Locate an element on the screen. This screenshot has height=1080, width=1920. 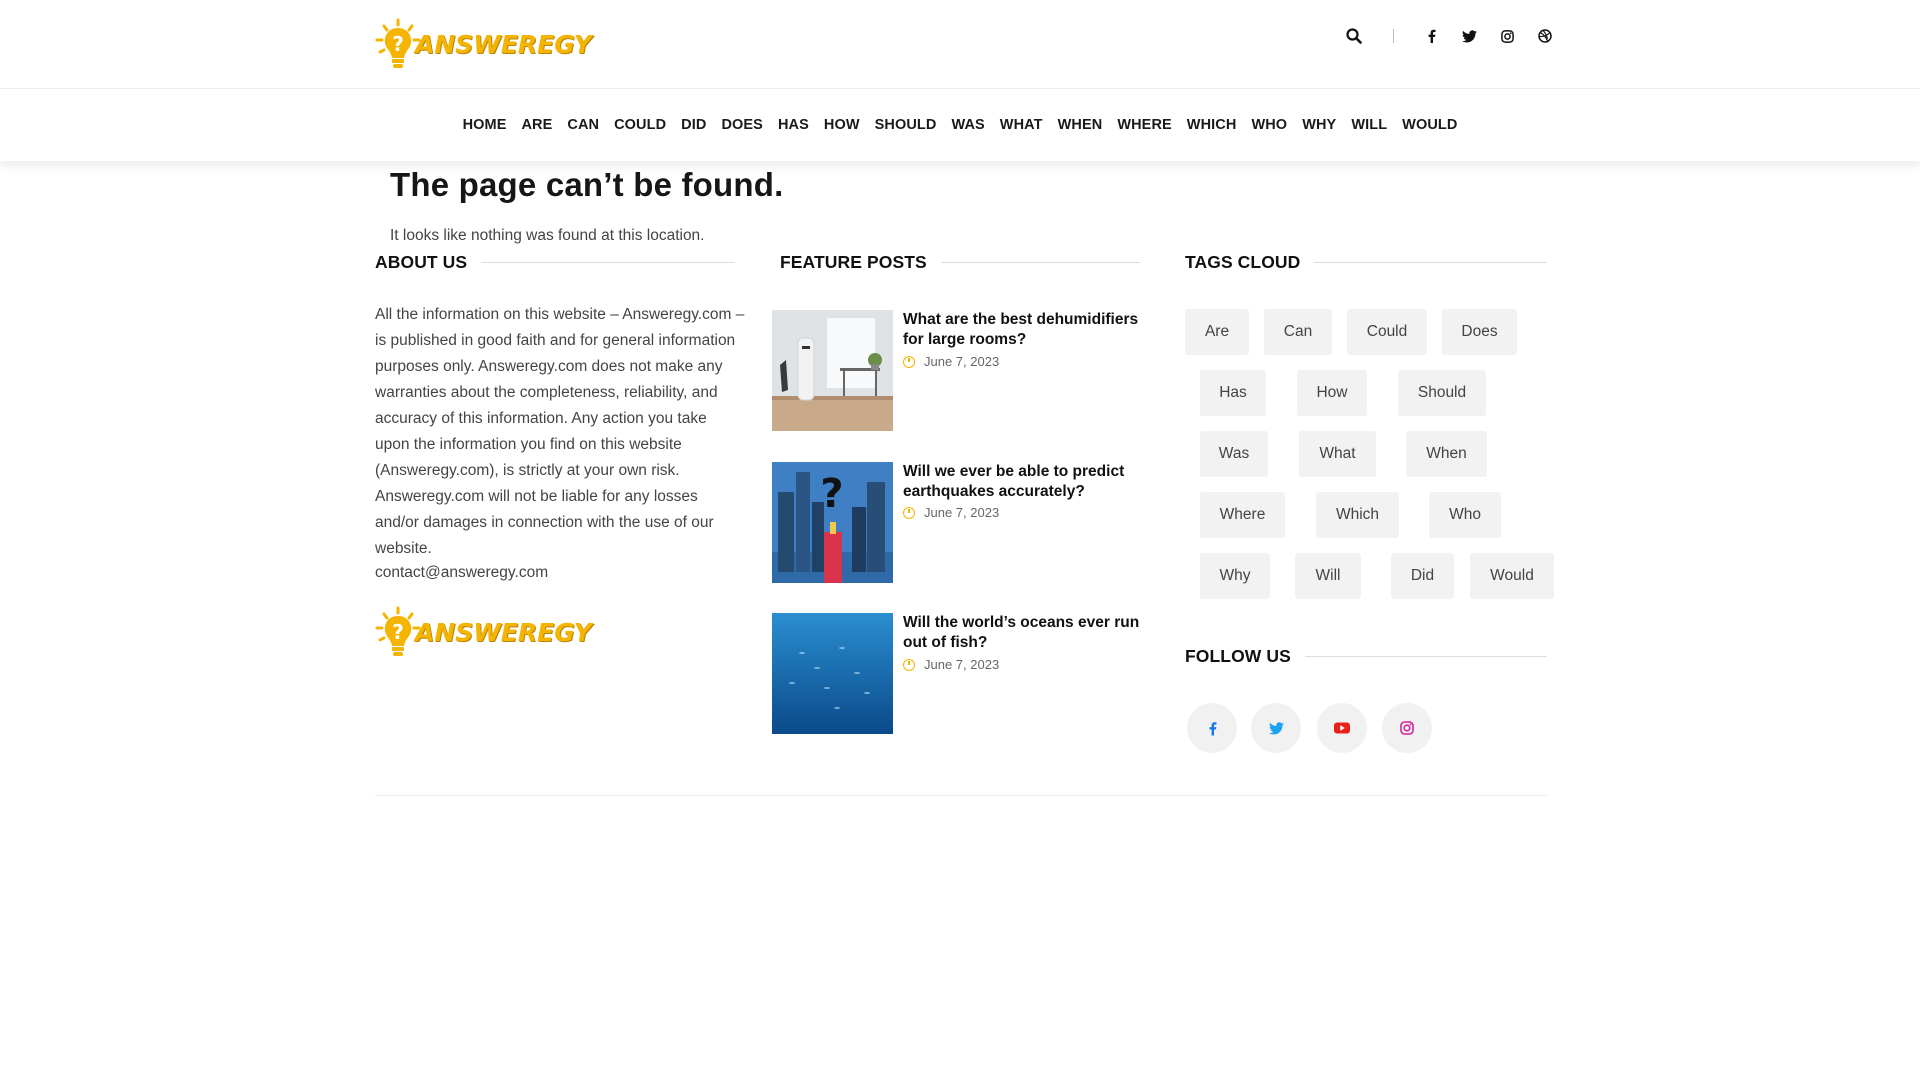
page-title: The page can’t be found. is located at coordinates (587, 184).